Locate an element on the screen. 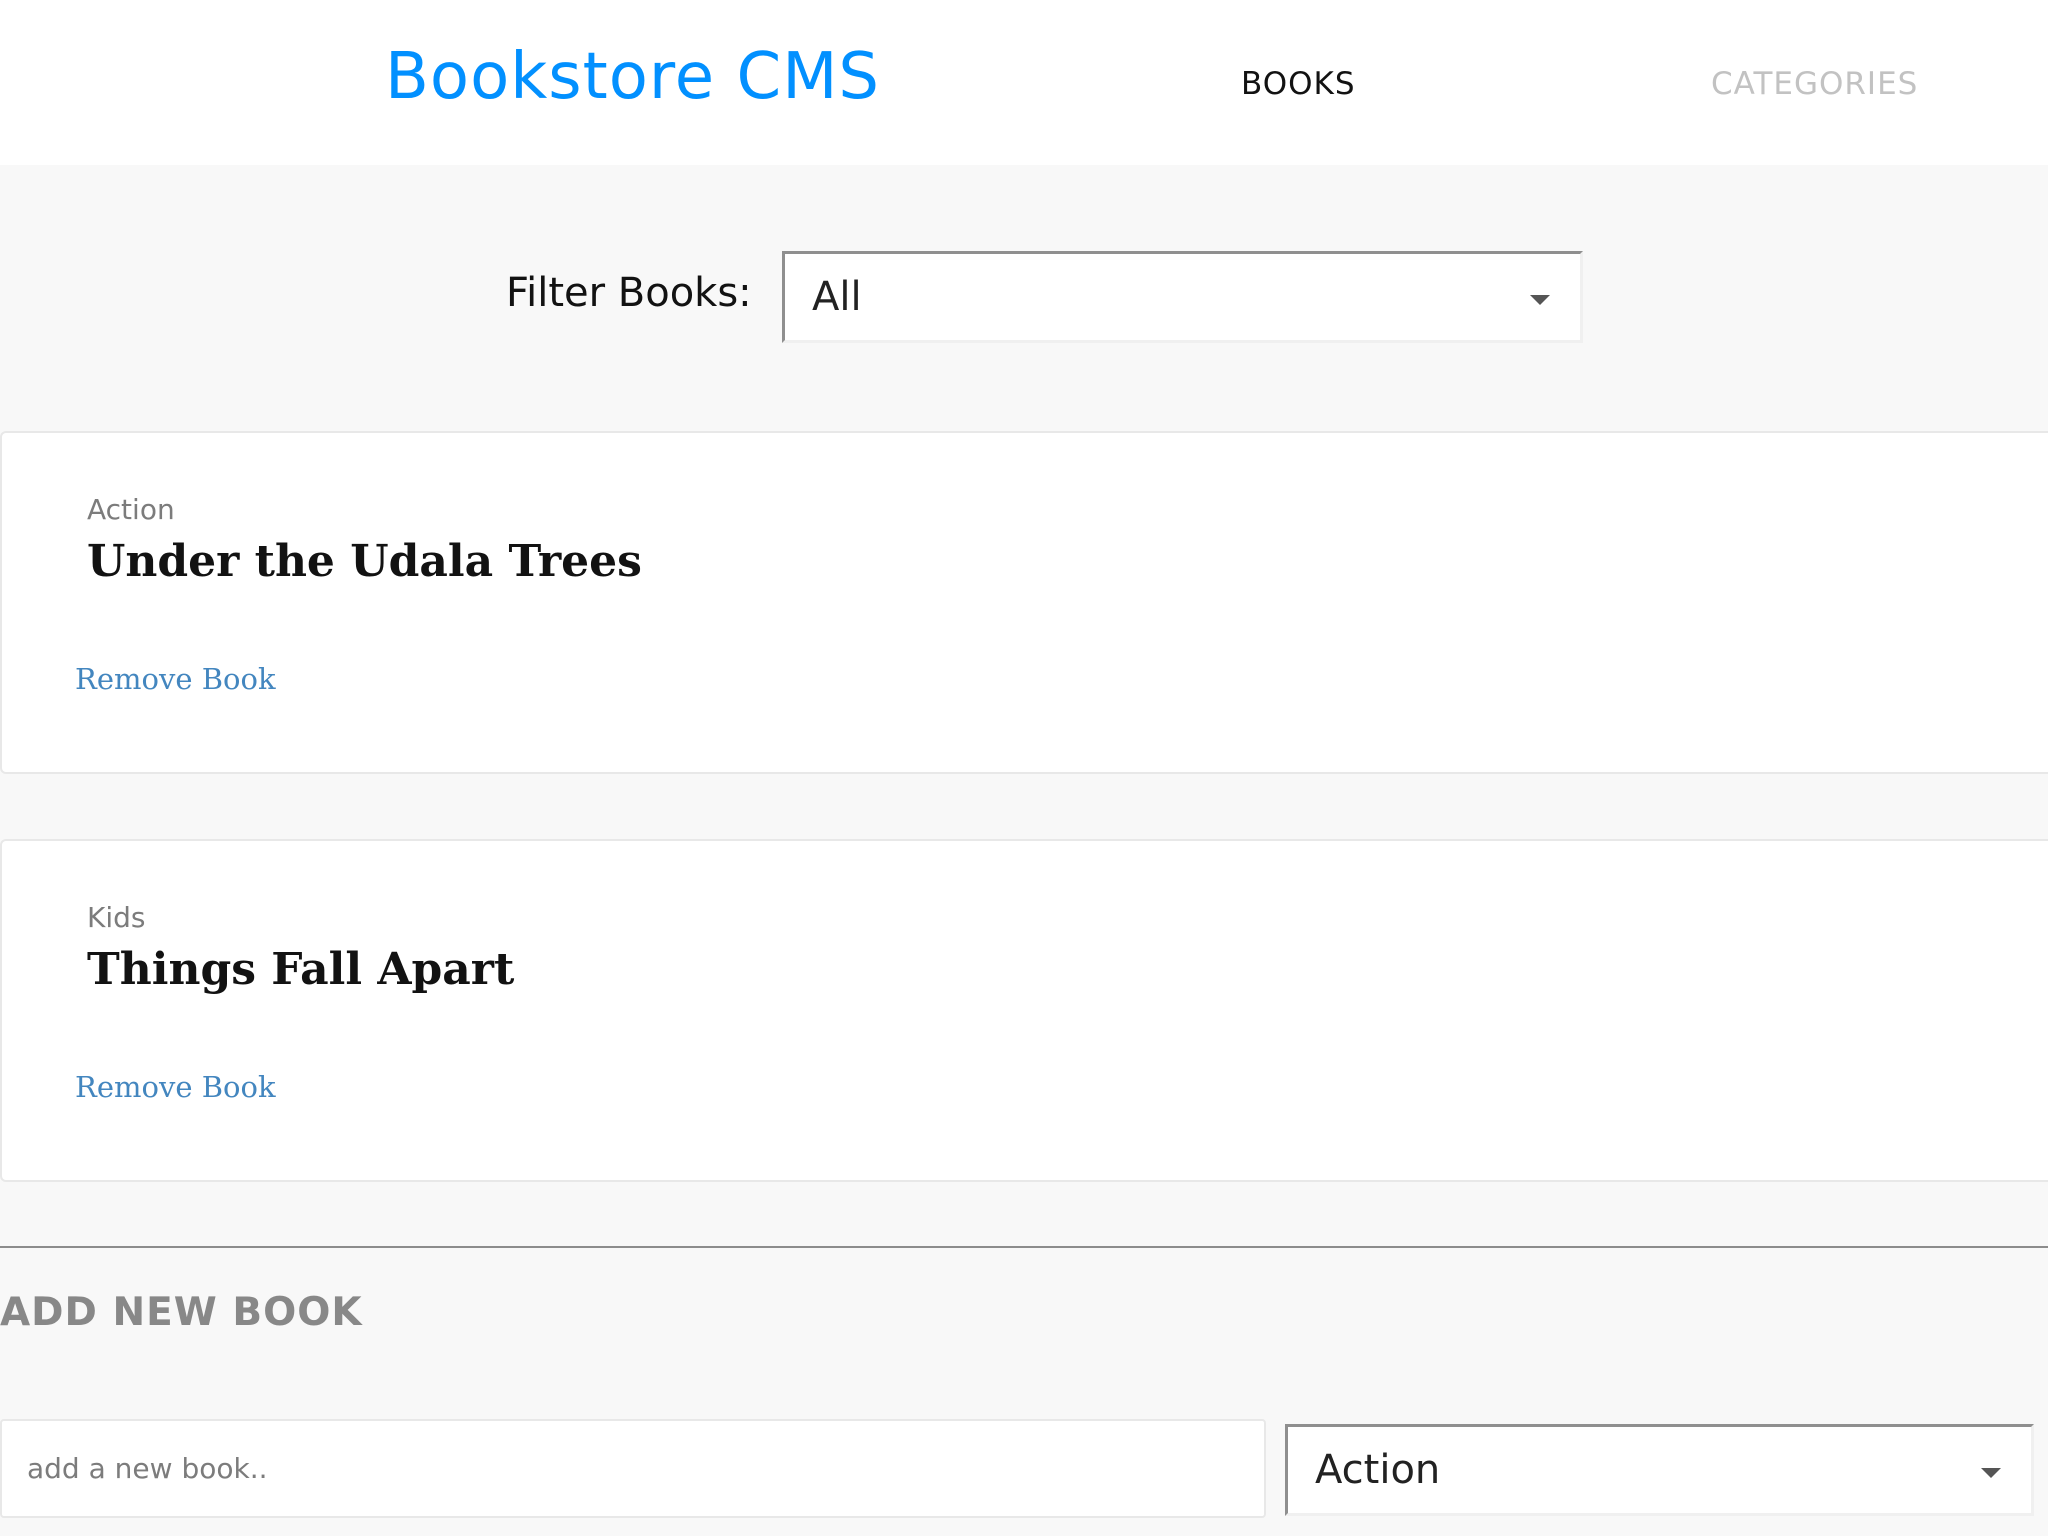 The height and width of the screenshot is (1536, 2048). app-logo: Bookstore CMS is located at coordinates (632, 77).